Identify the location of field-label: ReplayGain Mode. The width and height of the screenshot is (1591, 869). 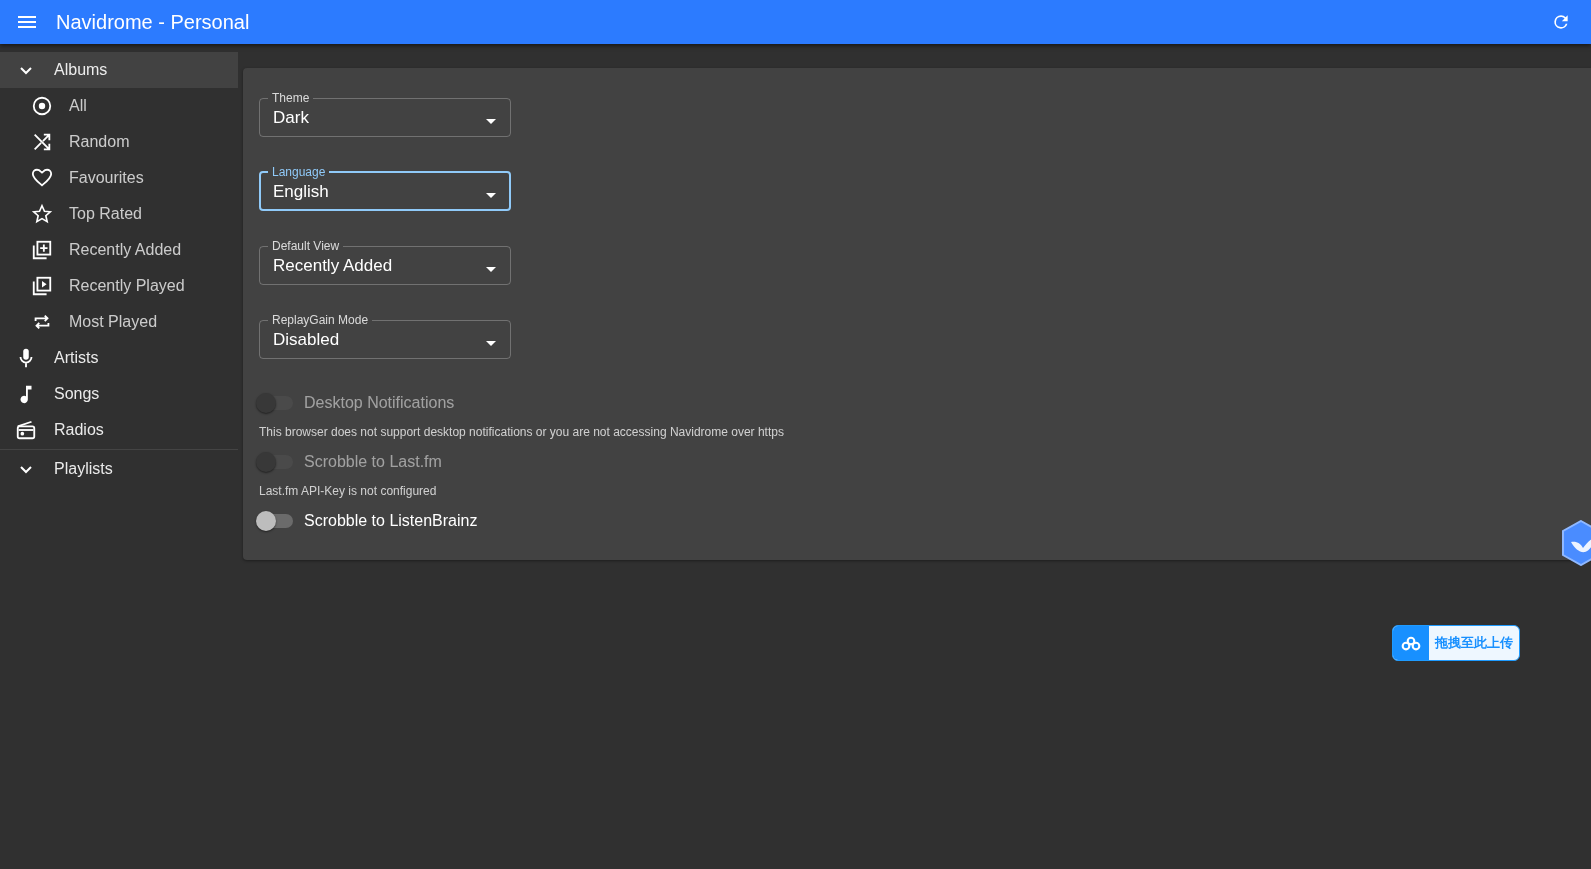
(320, 320).